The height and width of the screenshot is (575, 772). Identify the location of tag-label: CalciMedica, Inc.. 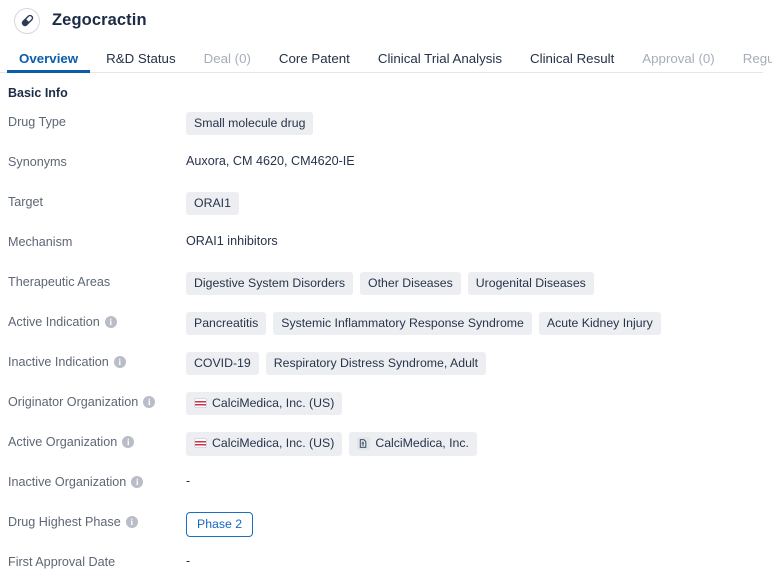
(422, 443).